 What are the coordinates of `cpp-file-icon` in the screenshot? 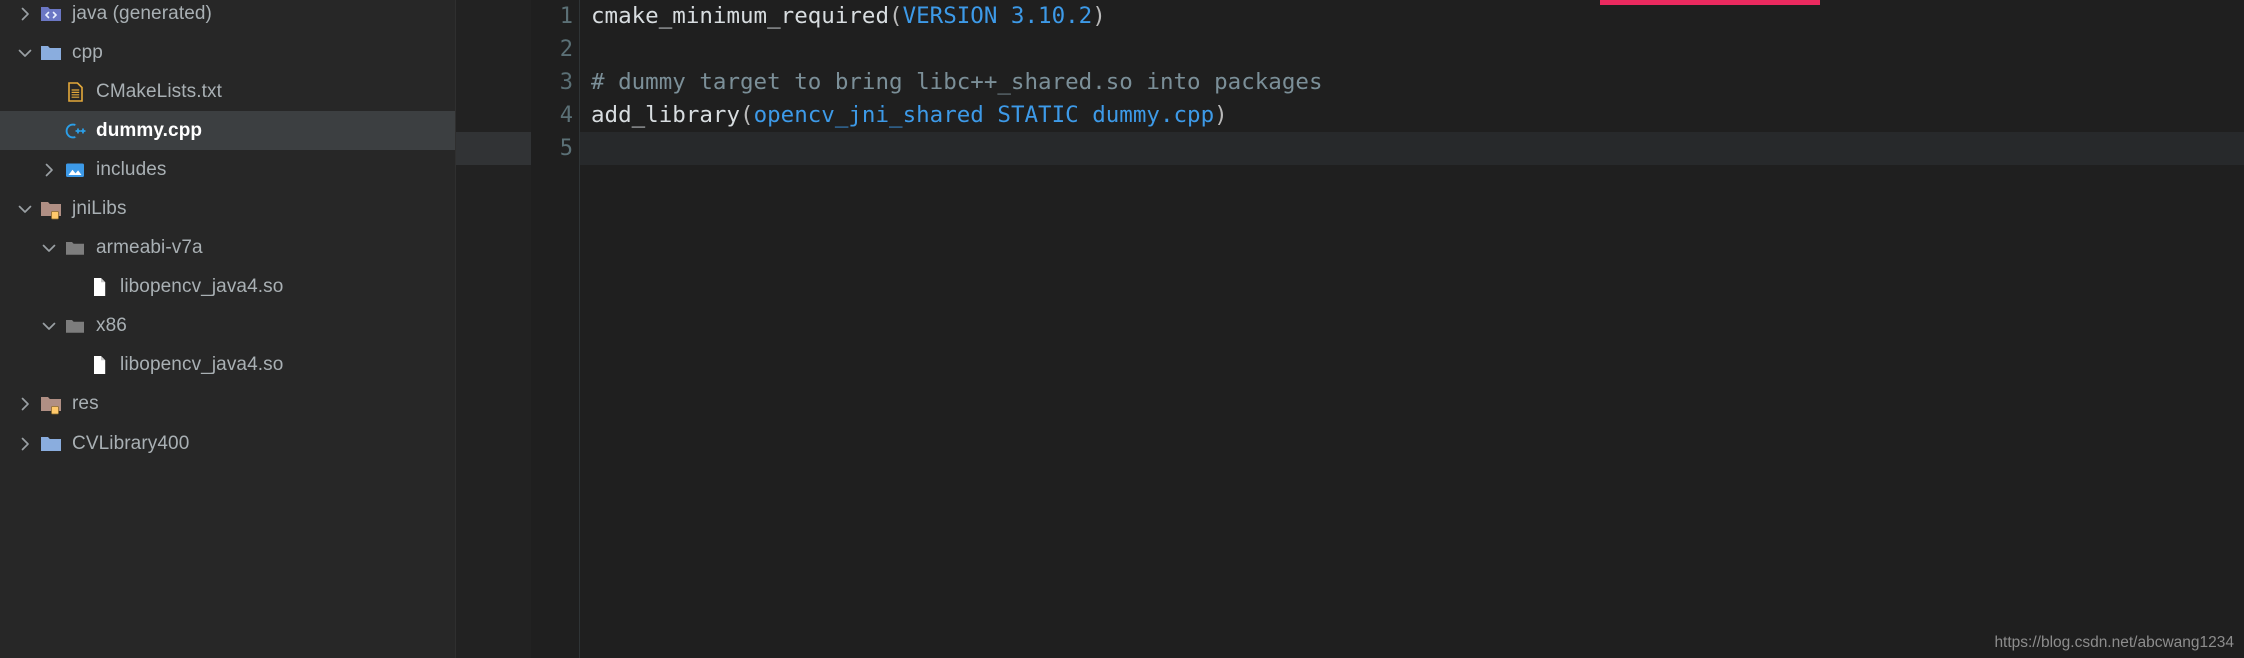 It's located at (75, 131).